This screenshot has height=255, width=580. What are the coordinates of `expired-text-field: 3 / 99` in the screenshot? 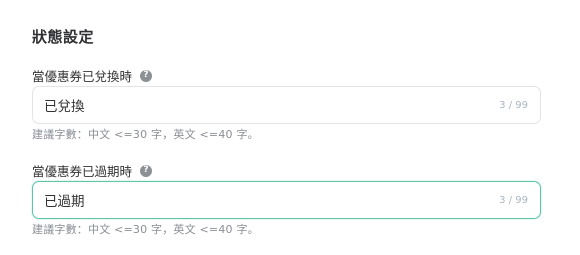 It's located at (286, 200).